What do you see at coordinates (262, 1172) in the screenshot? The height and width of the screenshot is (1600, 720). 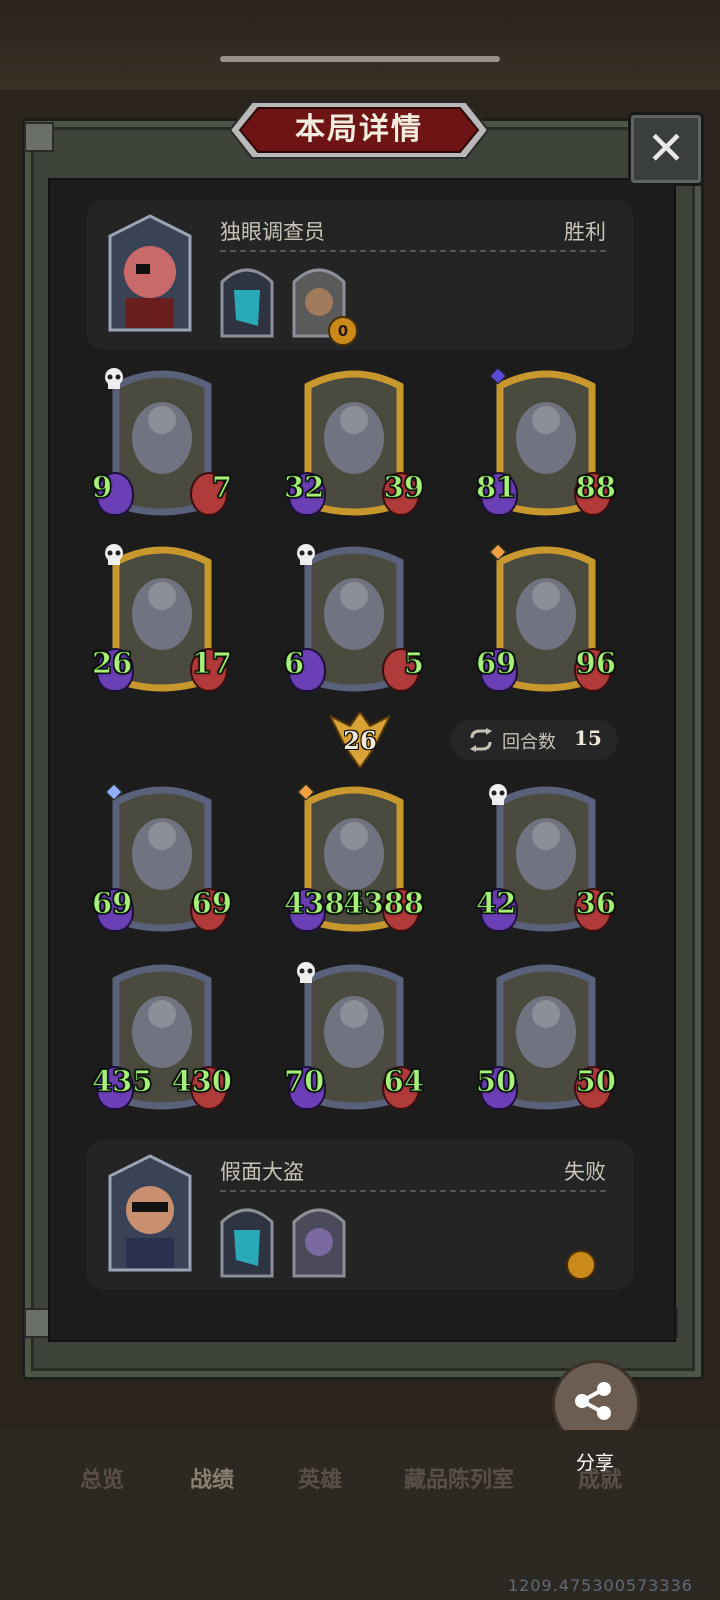 I see `player-name: 假面大盗` at bounding box center [262, 1172].